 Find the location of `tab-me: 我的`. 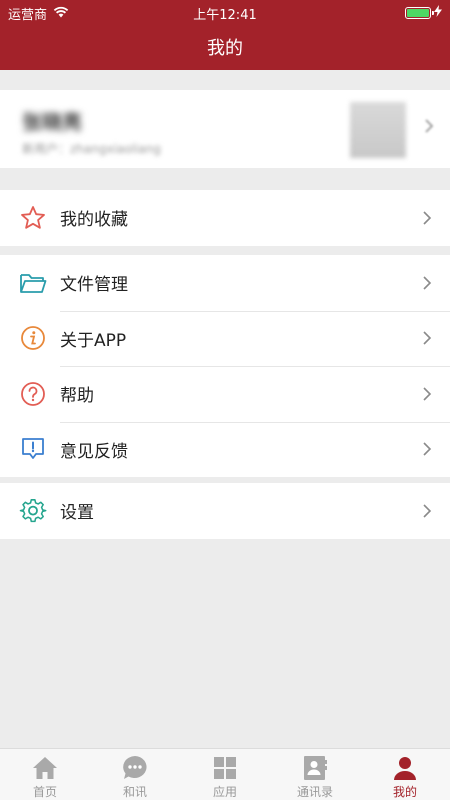

tab-me: 我的 is located at coordinates (405, 774).